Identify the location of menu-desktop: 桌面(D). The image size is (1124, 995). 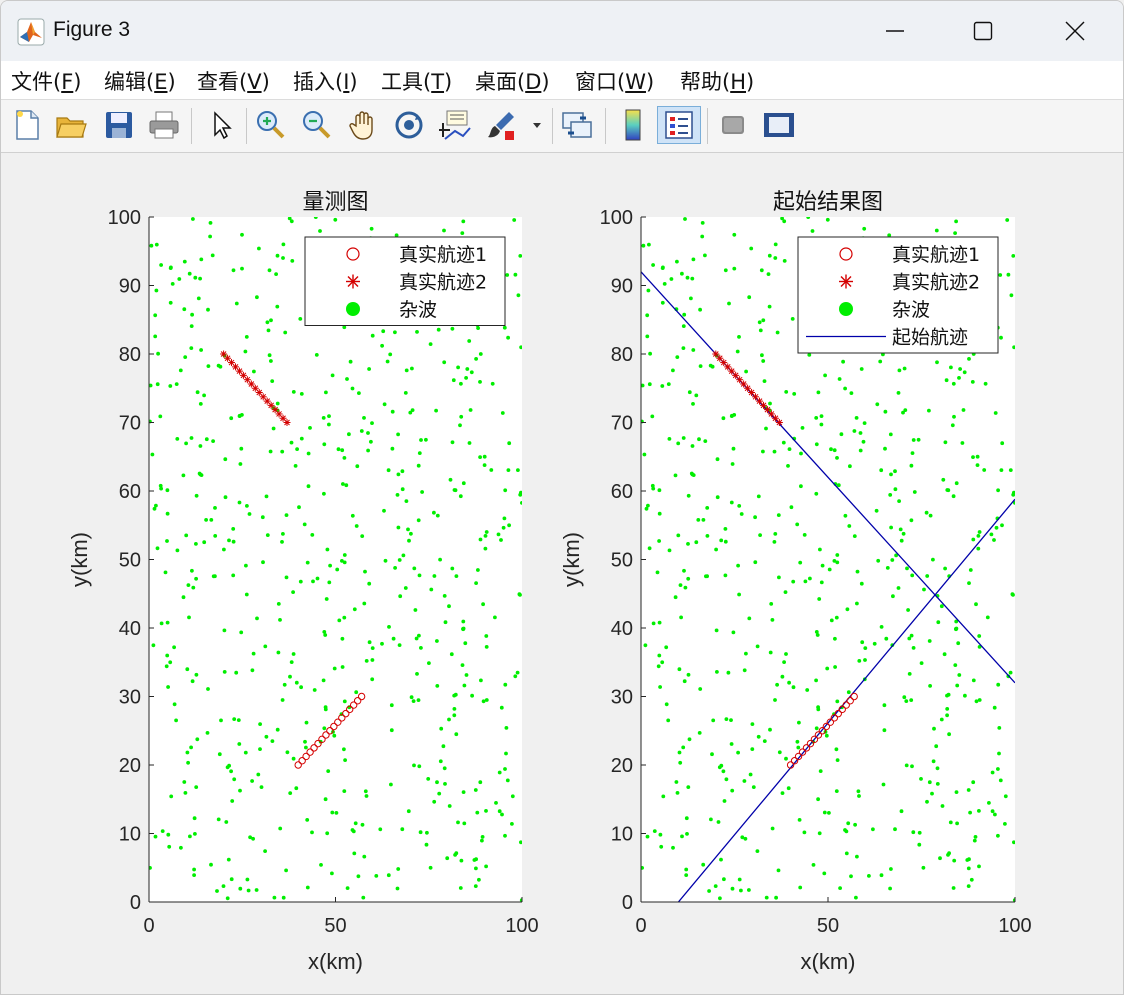
(512, 81).